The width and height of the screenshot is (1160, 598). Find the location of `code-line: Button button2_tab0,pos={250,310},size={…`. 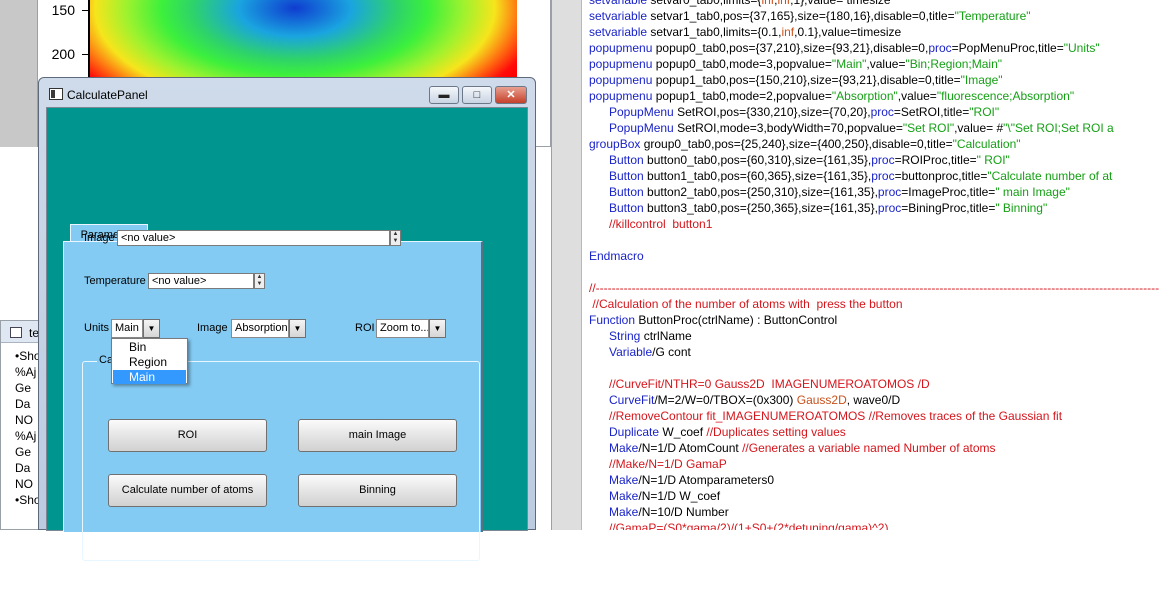

code-line: Button button2_tab0,pos={250,310},size={… is located at coordinates (829, 192).